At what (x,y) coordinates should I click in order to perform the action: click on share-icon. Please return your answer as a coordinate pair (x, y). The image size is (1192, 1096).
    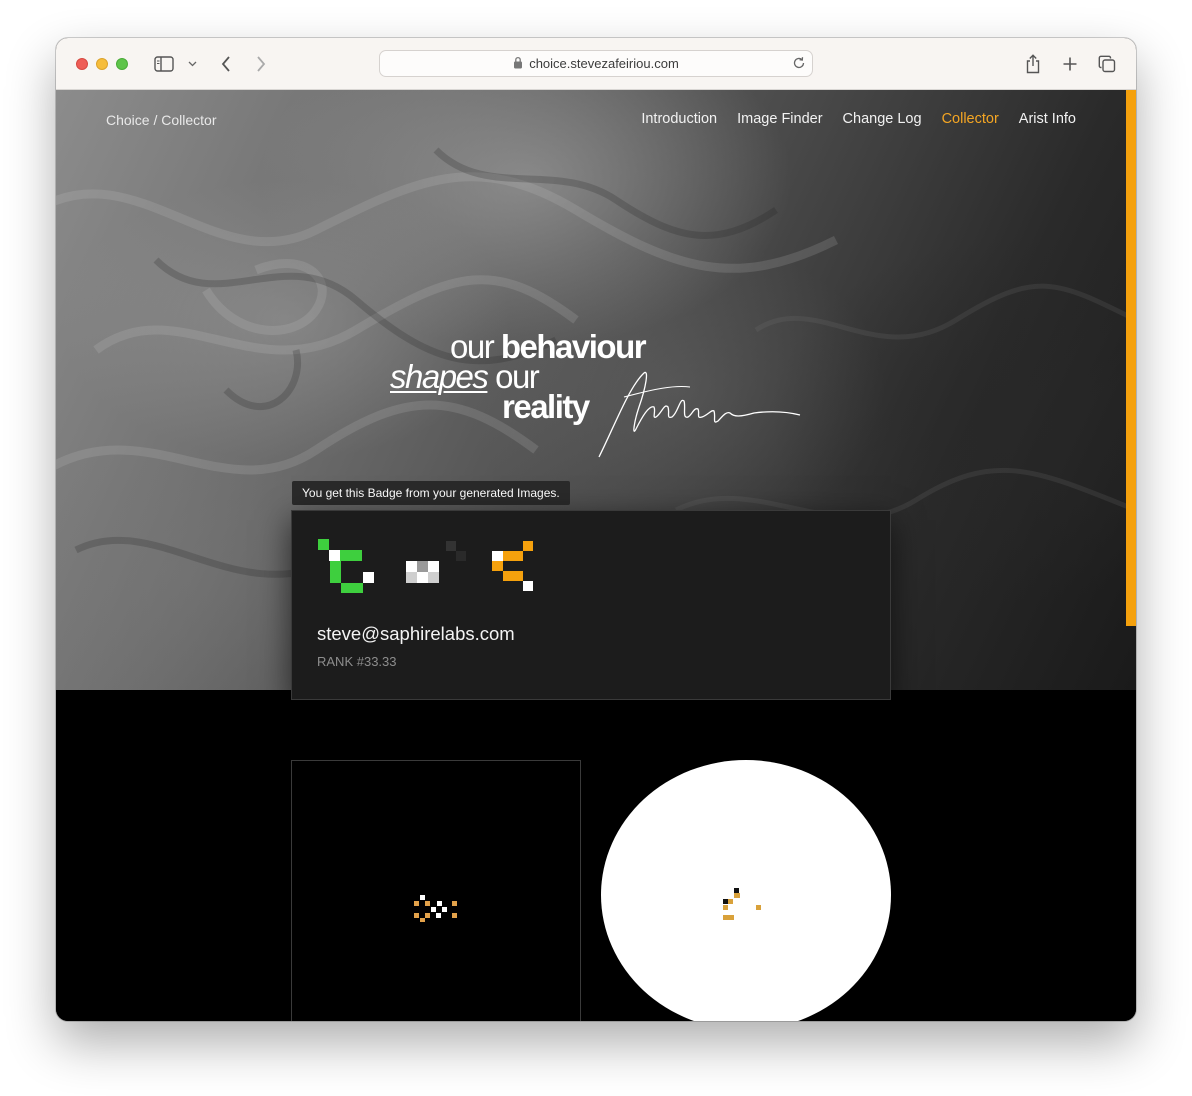
    Looking at the image, I should click on (1033, 64).